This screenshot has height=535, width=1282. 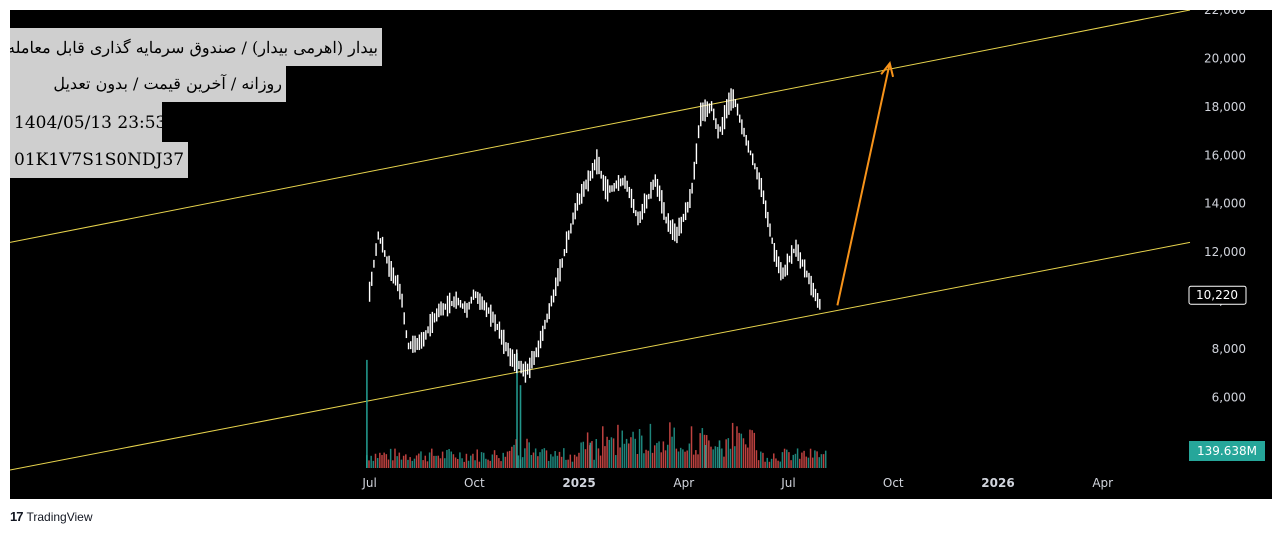 I want to click on volume-tag: 139.638M, so click(x=1227, y=451).